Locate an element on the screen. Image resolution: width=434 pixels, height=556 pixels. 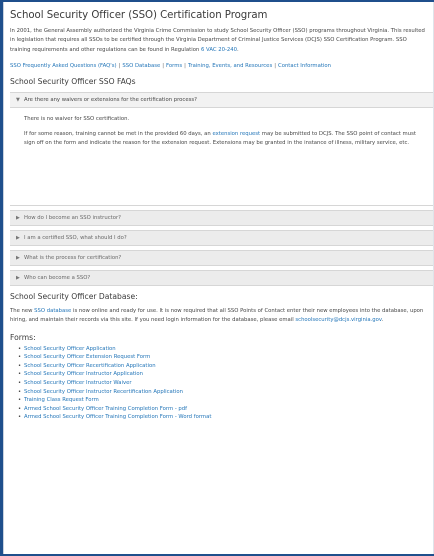
faq-item-who: ▶ Who can become a SSO? is located at coordinates (222, 277).